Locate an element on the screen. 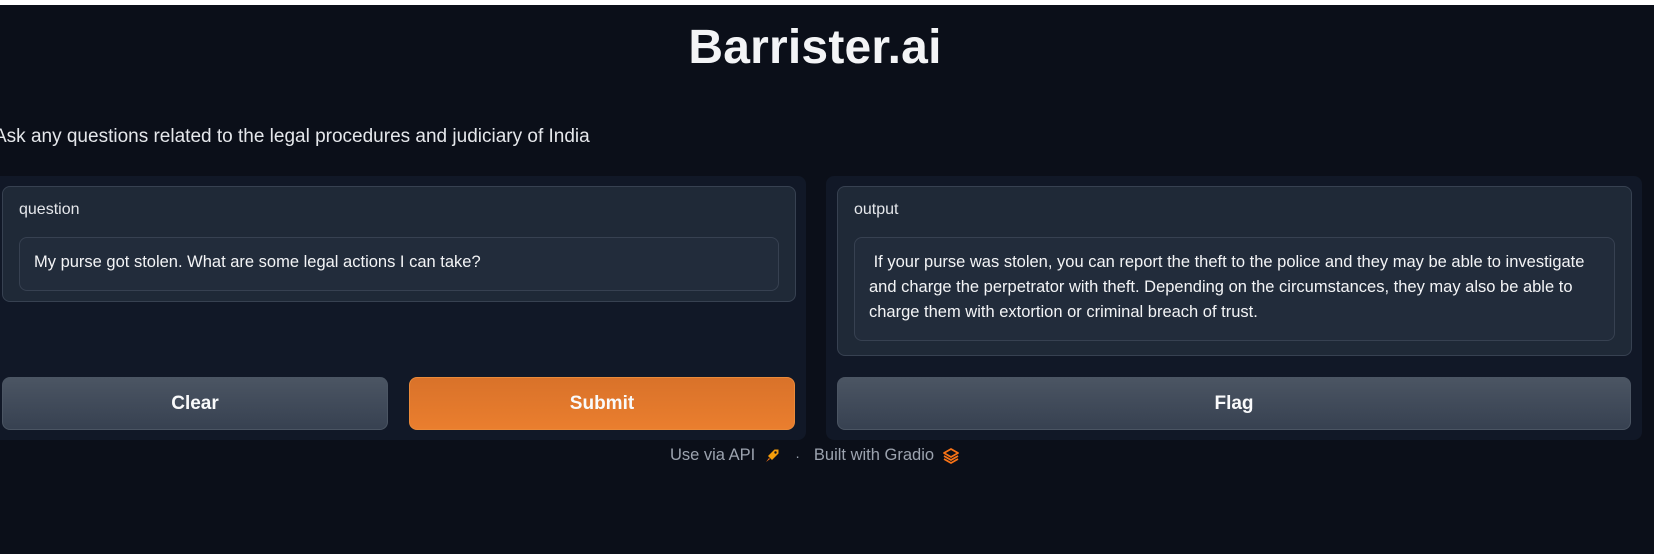 This screenshot has width=1654, height=554. gradio-logo-icon is located at coordinates (951, 456).